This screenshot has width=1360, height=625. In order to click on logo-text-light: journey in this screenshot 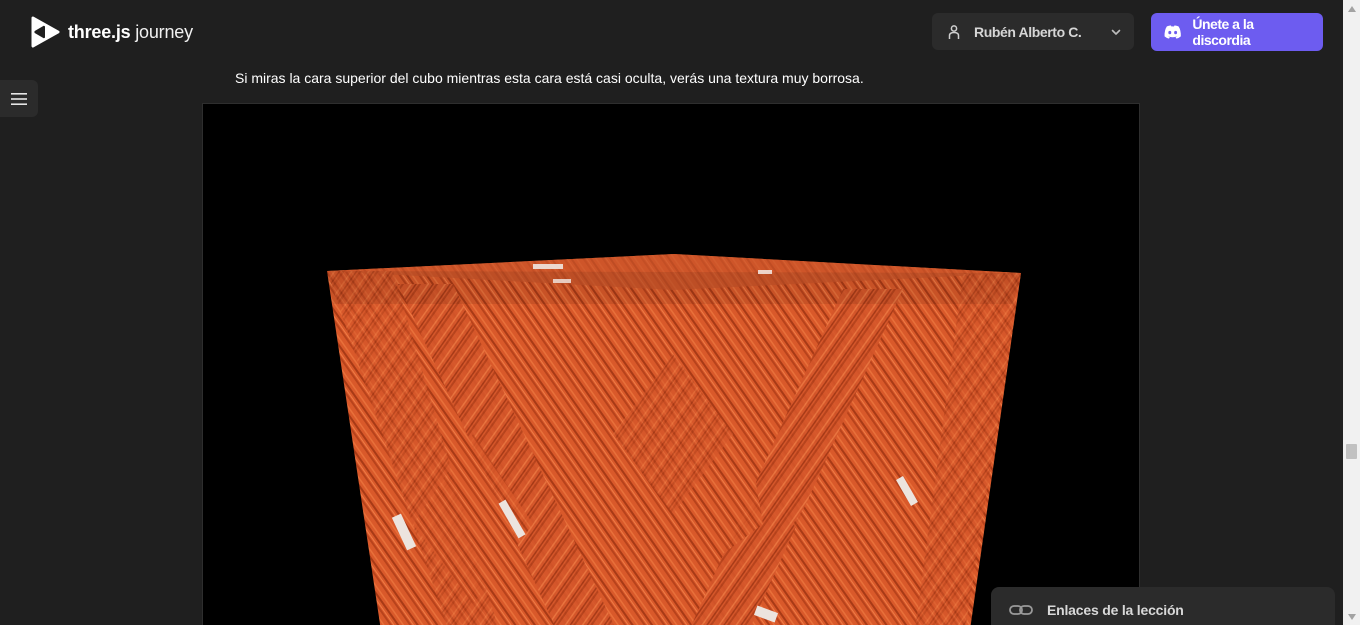, I will do `click(161, 31)`.